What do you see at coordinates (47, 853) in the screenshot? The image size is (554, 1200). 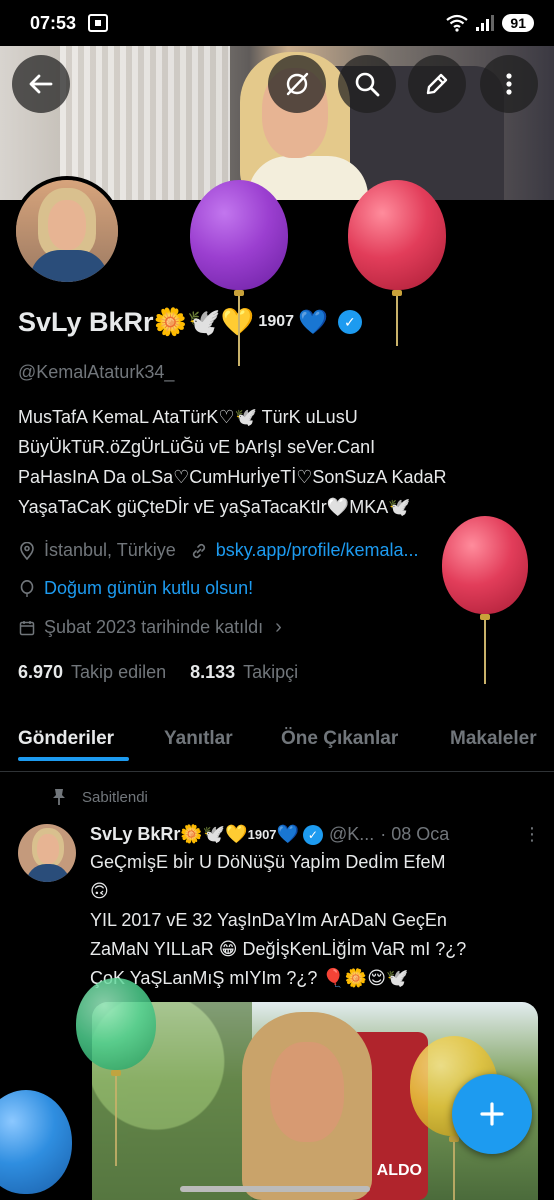 I see `post-author-avatar` at bounding box center [47, 853].